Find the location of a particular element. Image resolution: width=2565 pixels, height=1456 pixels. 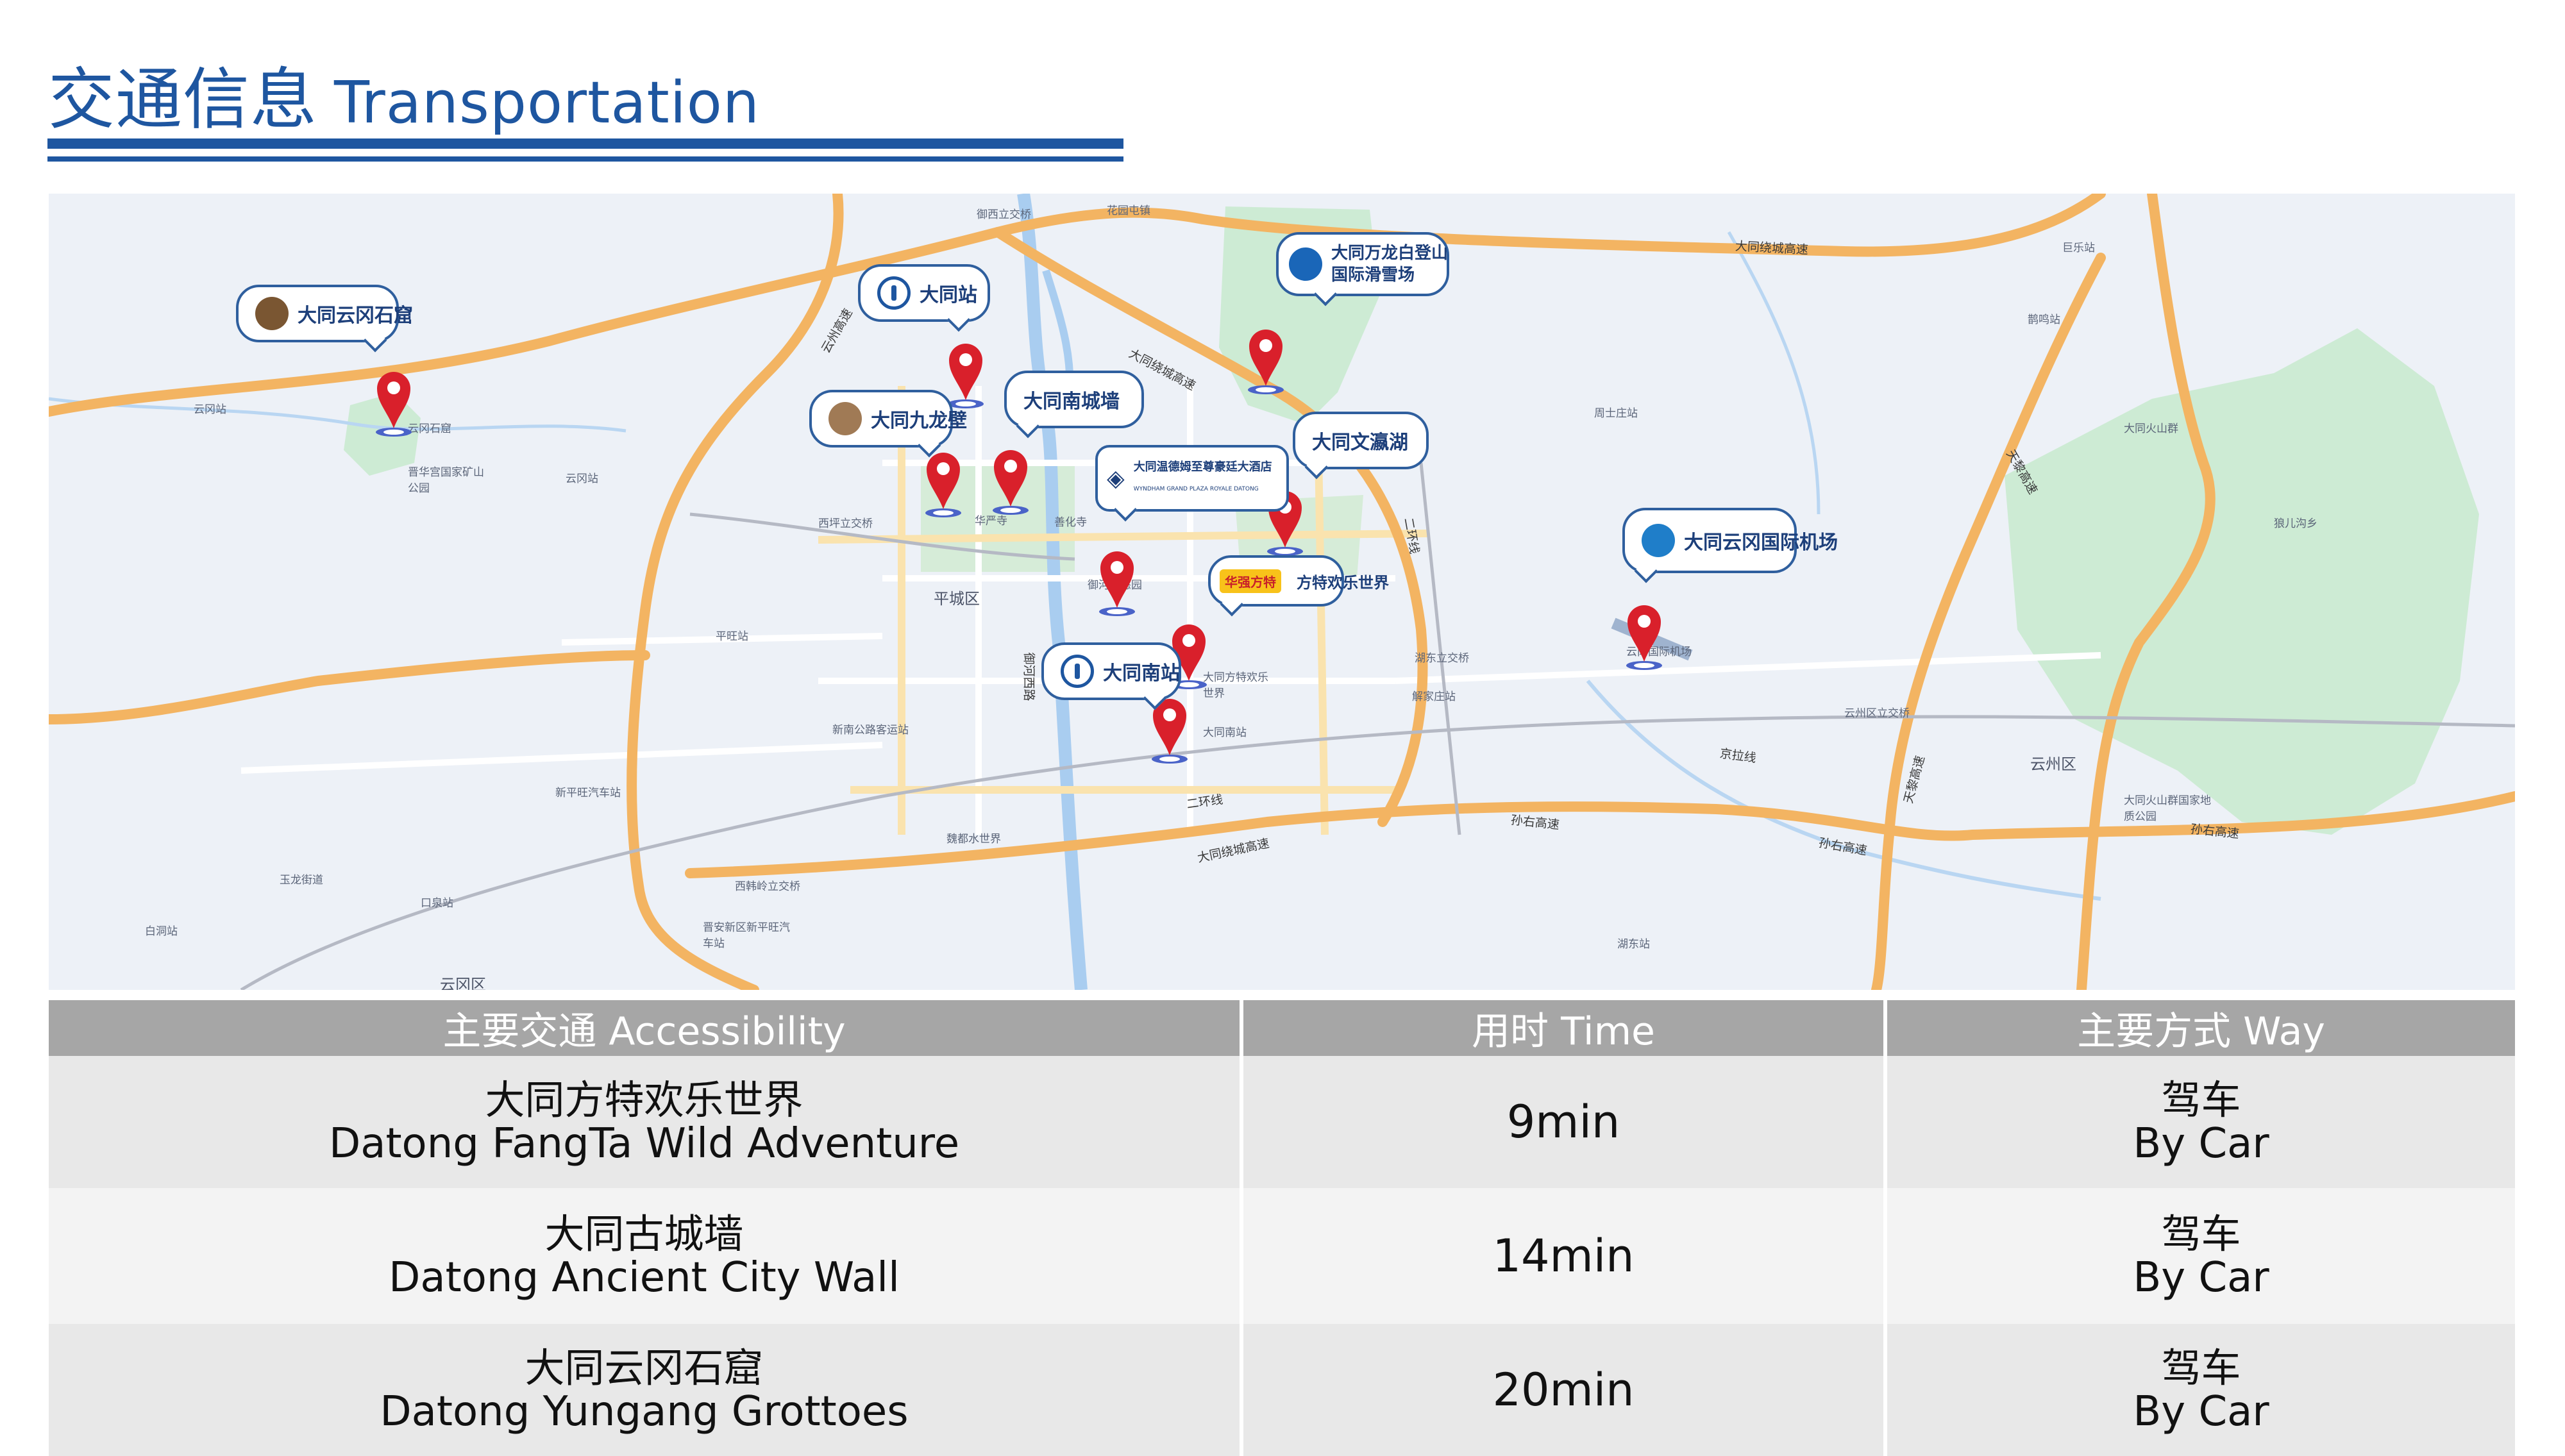

time-cell: 9min is located at coordinates (1564, 1122).